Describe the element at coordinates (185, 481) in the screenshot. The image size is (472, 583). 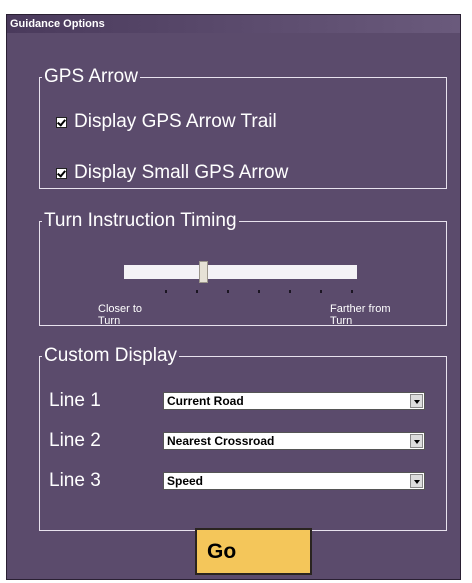
I see `line-3-selected-value: Speed` at that location.